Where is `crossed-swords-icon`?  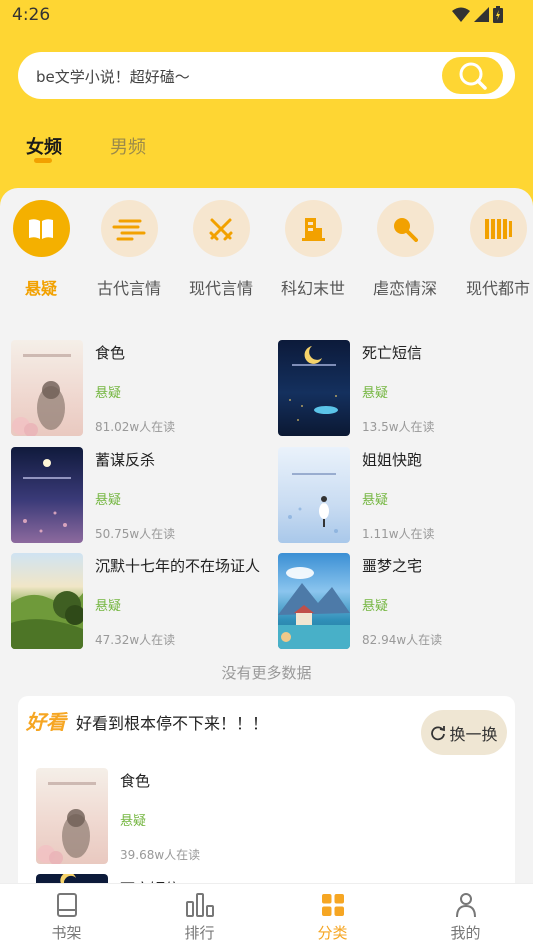 crossed-swords-icon is located at coordinates (221, 229).